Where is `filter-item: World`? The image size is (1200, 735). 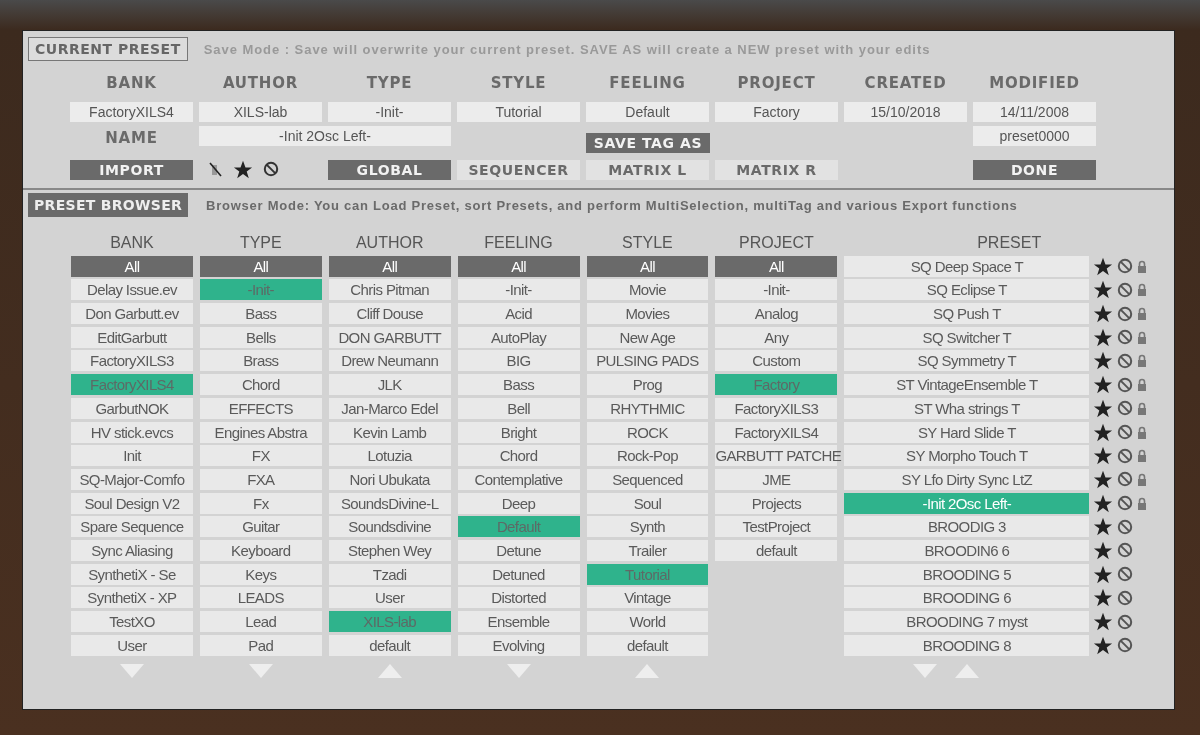 filter-item: World is located at coordinates (647, 621).